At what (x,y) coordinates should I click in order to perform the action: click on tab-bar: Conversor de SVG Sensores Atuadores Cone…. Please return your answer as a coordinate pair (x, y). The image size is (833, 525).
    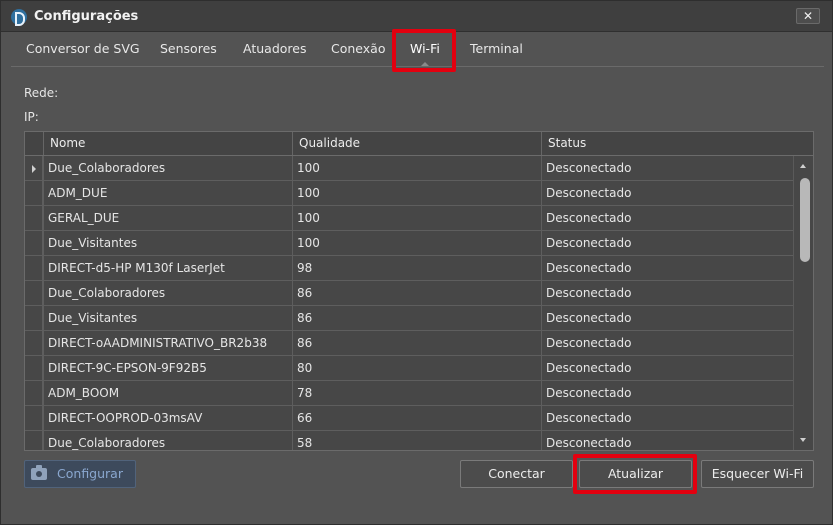
    Looking at the image, I should click on (417, 50).